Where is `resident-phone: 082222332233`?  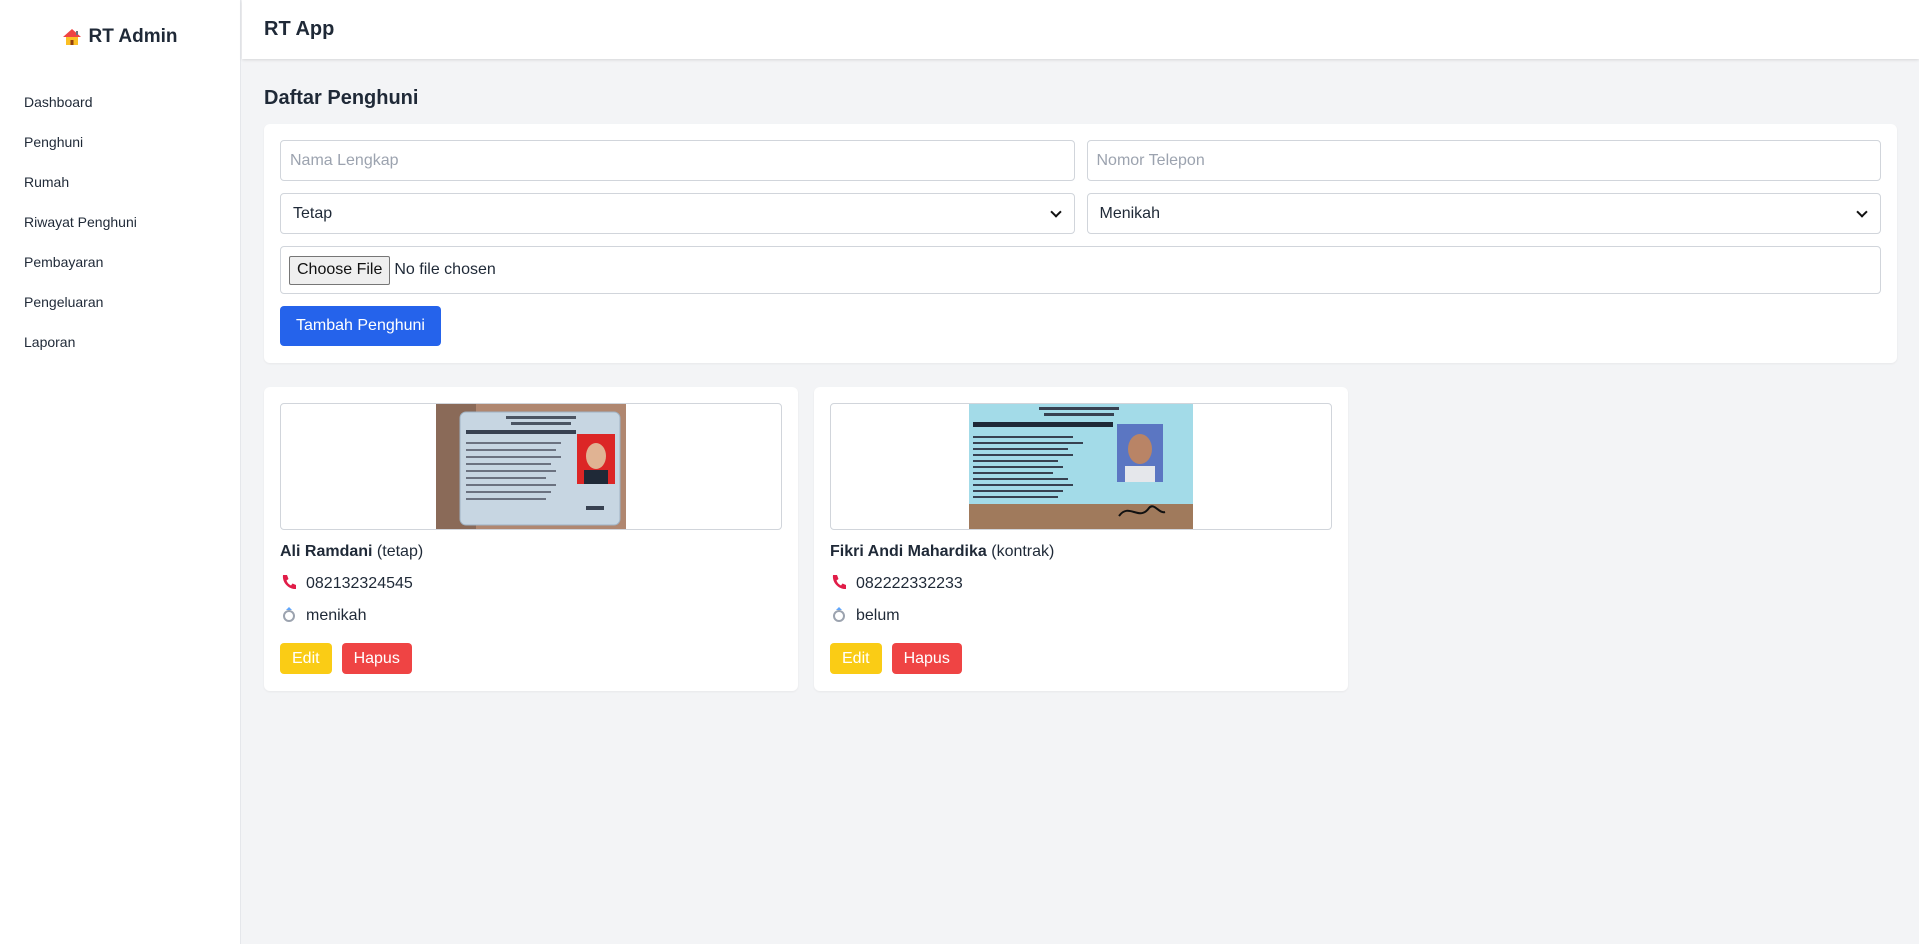
resident-phone: 082222332233 is located at coordinates (909, 583).